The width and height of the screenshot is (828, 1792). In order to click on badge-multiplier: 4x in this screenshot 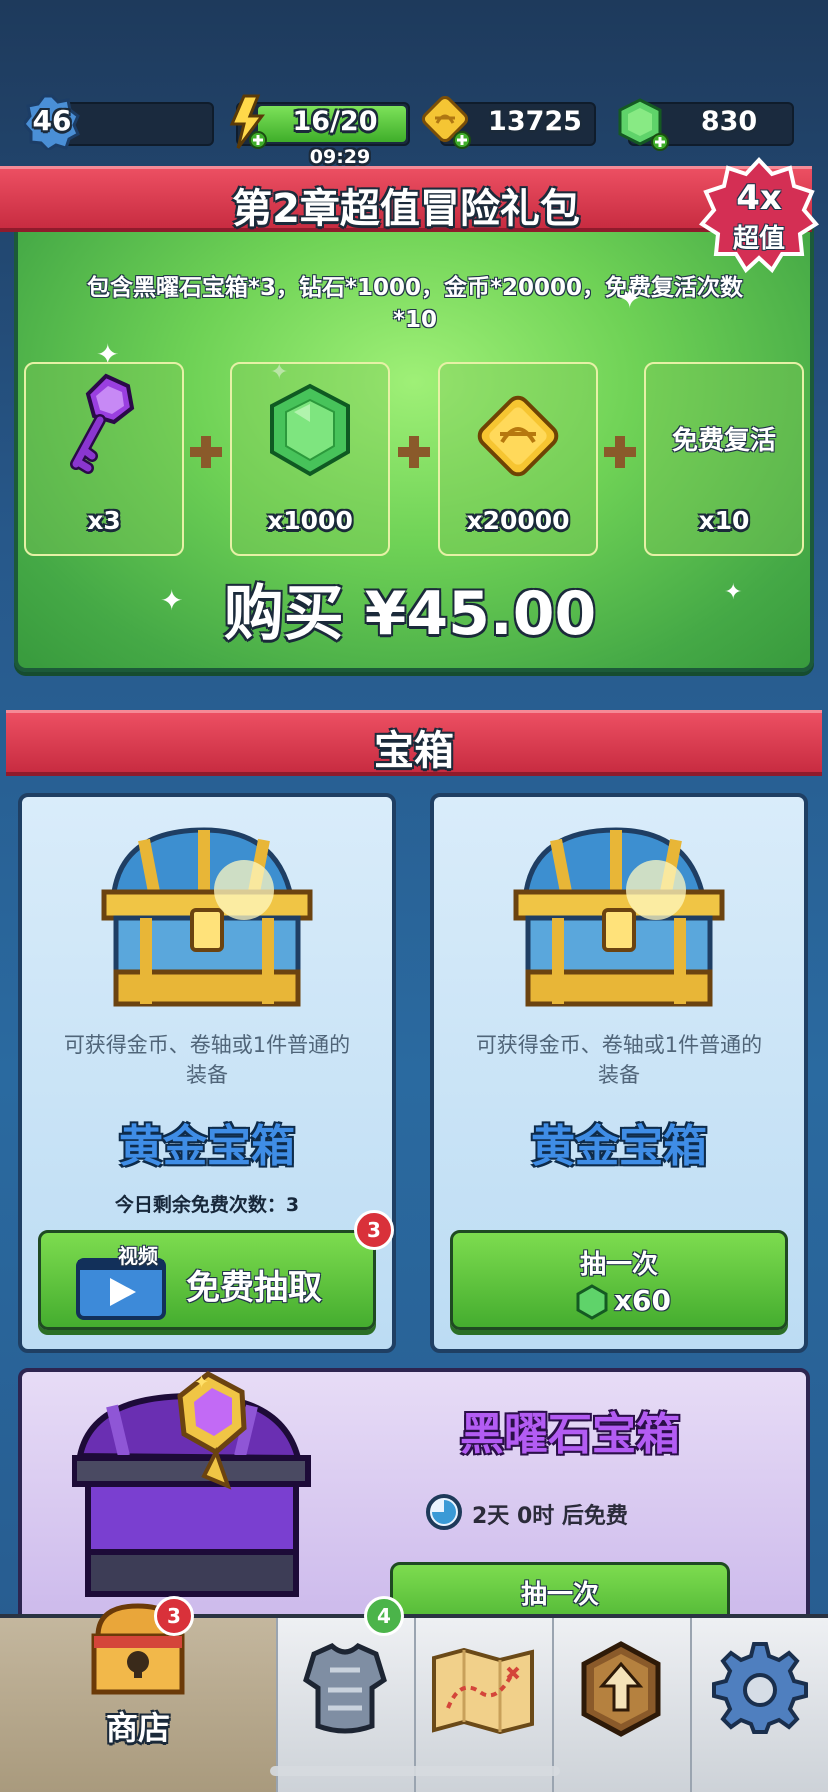, I will do `click(759, 198)`.